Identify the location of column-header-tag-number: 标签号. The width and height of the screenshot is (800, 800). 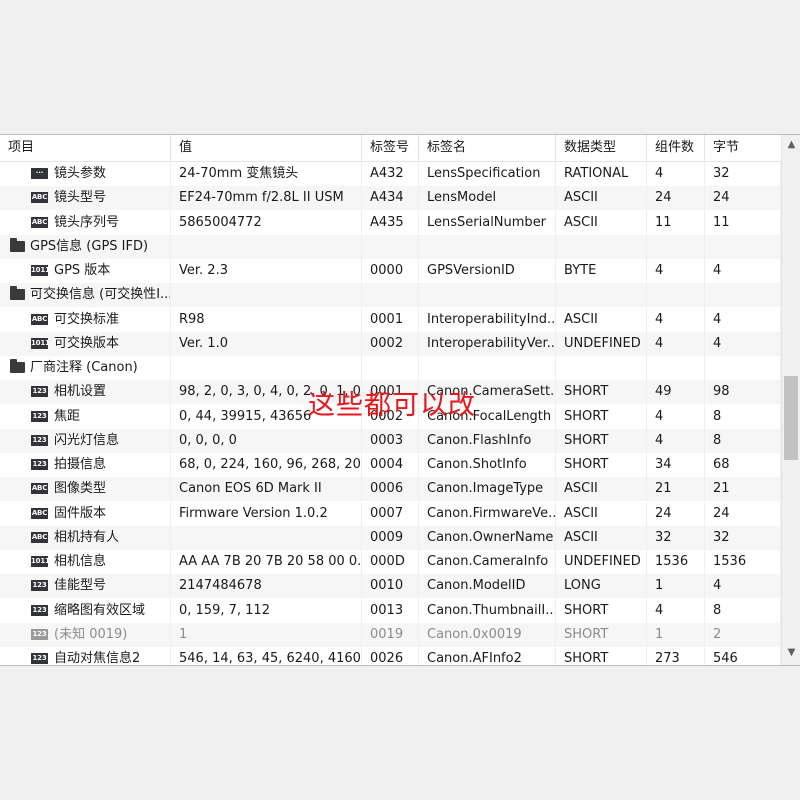
(390, 148).